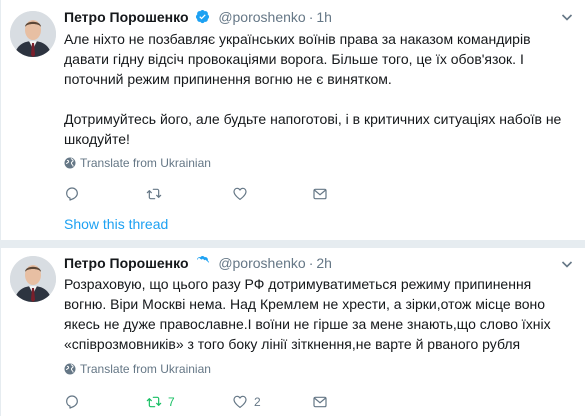 The image size is (585, 416). I want to click on tweet-header: Петро Порошенко @poroshenko · 2h, so click(198, 263).